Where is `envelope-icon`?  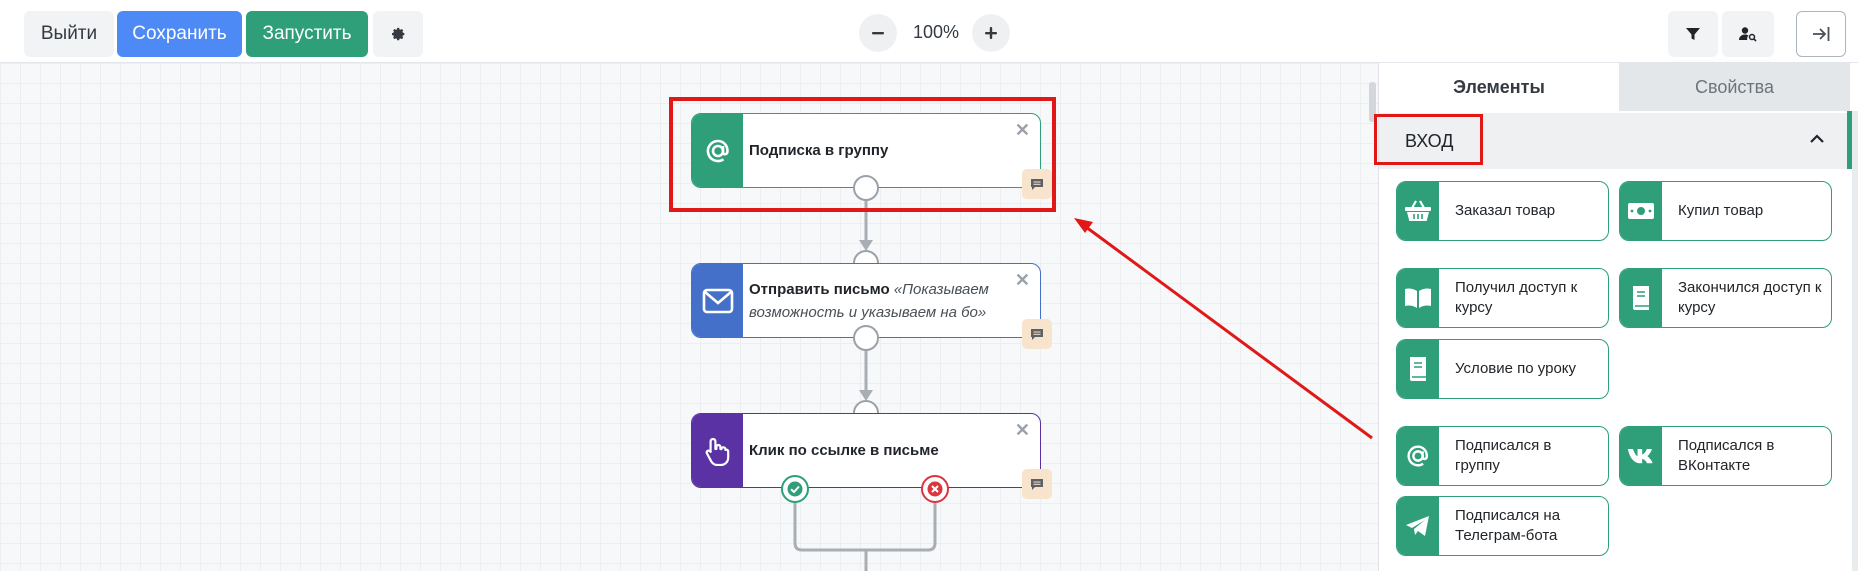 envelope-icon is located at coordinates (717, 300).